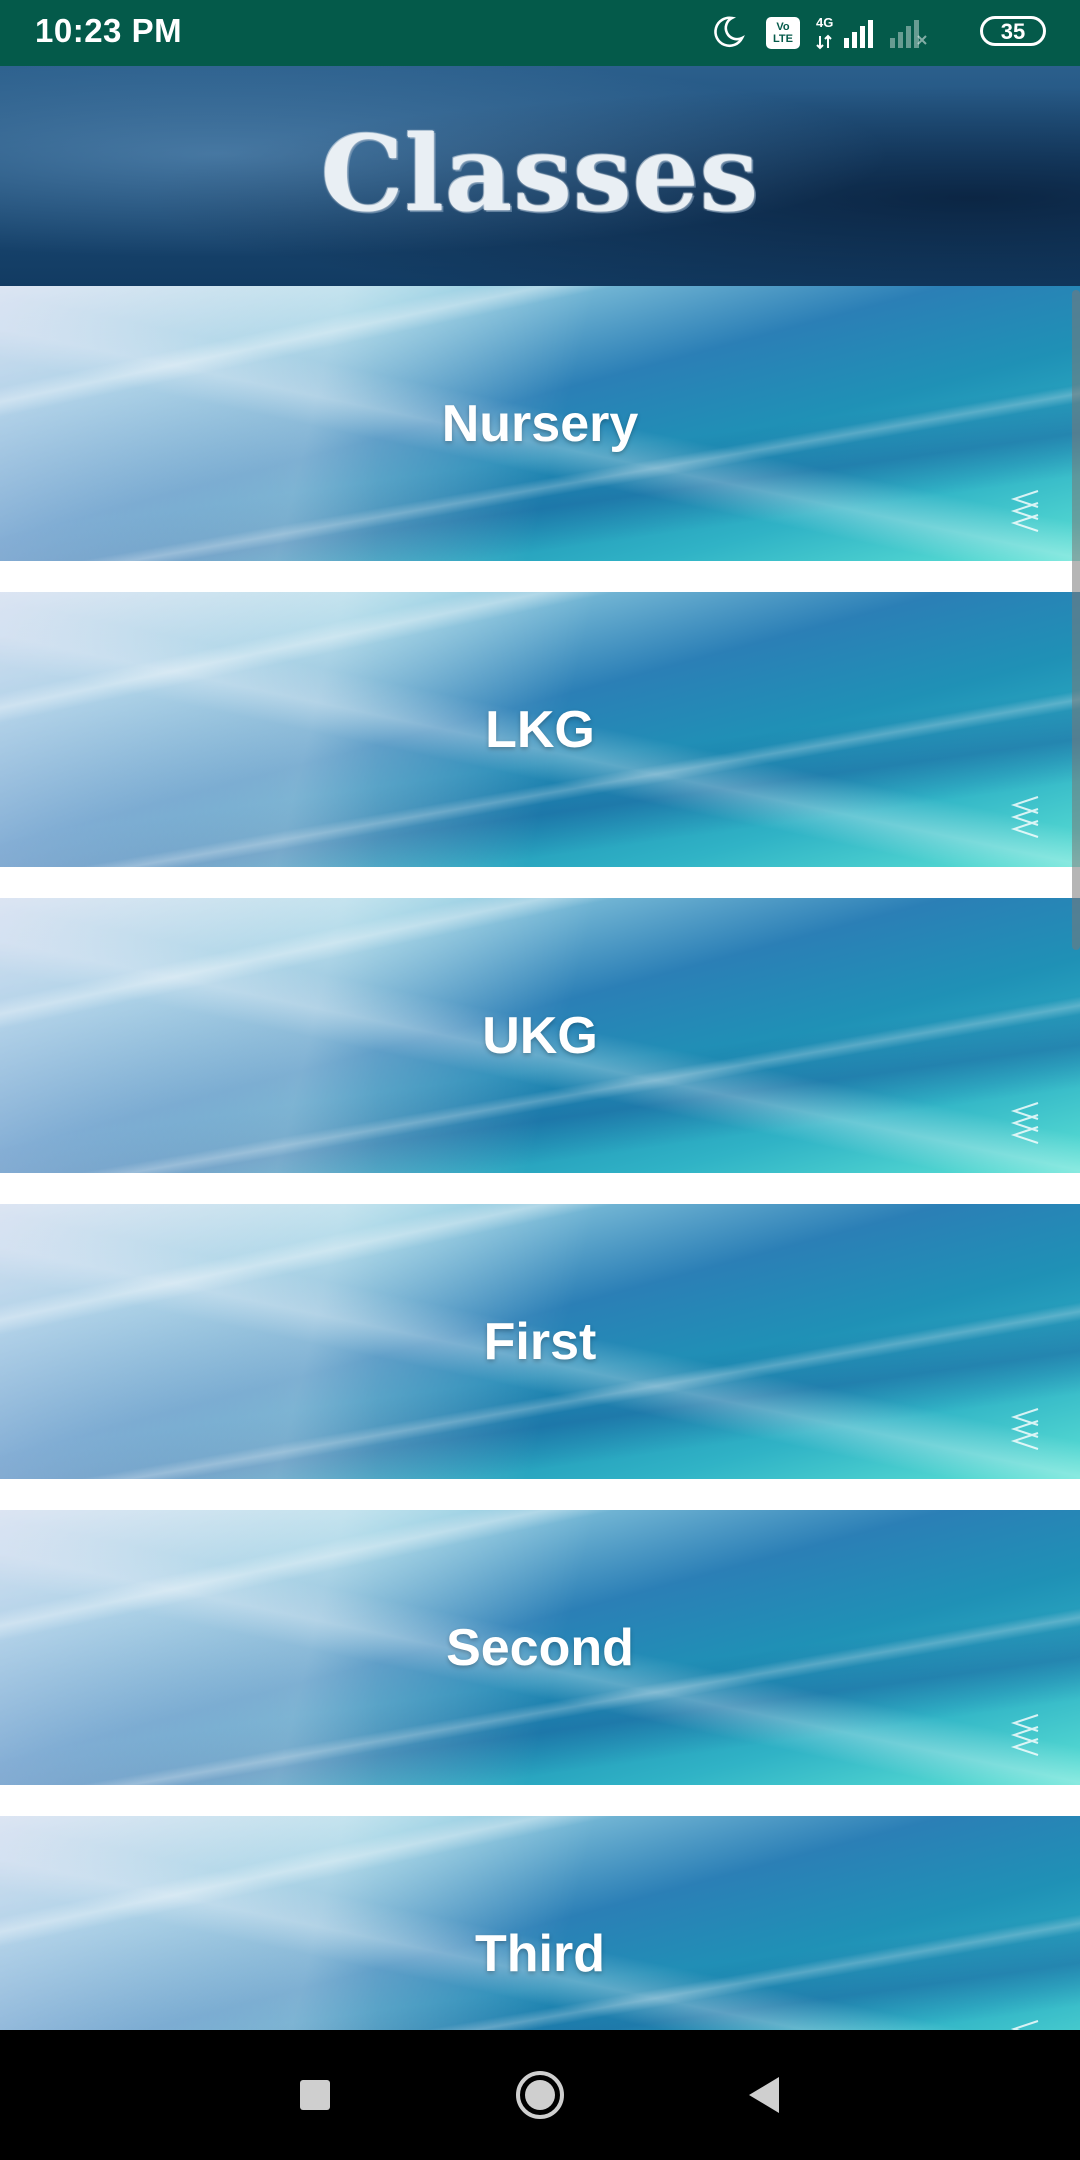 This screenshot has width=1080, height=2160. I want to click on class-card-ukg: UKG, so click(540, 1035).